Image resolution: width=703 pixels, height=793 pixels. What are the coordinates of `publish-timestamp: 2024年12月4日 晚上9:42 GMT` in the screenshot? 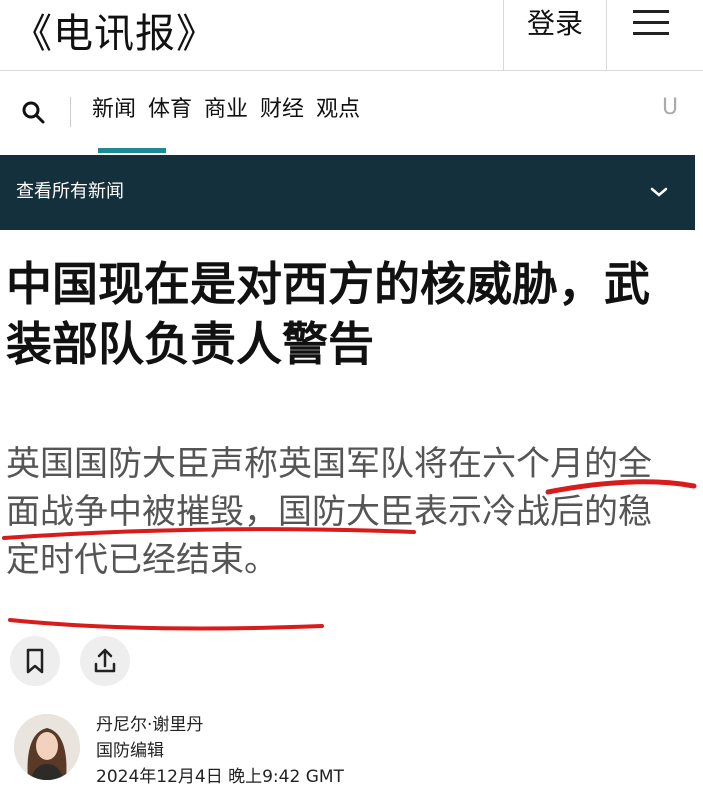 It's located at (220, 777).